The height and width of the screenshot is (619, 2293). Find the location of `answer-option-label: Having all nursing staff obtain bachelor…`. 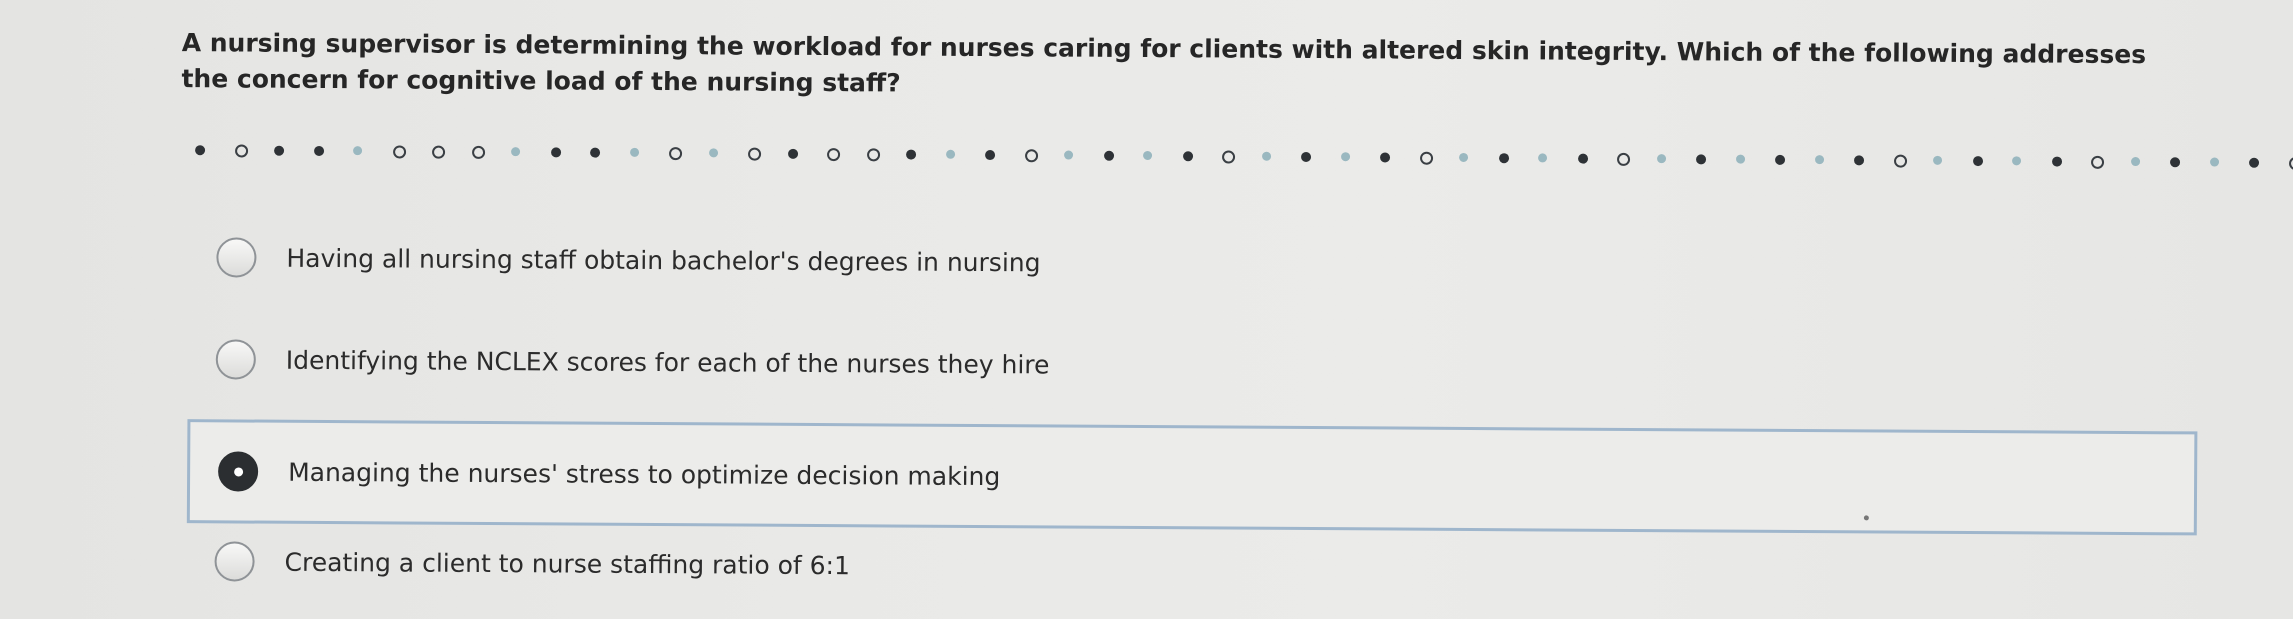

answer-option-label: Having all nursing staff obtain bachelor… is located at coordinates (663, 260).